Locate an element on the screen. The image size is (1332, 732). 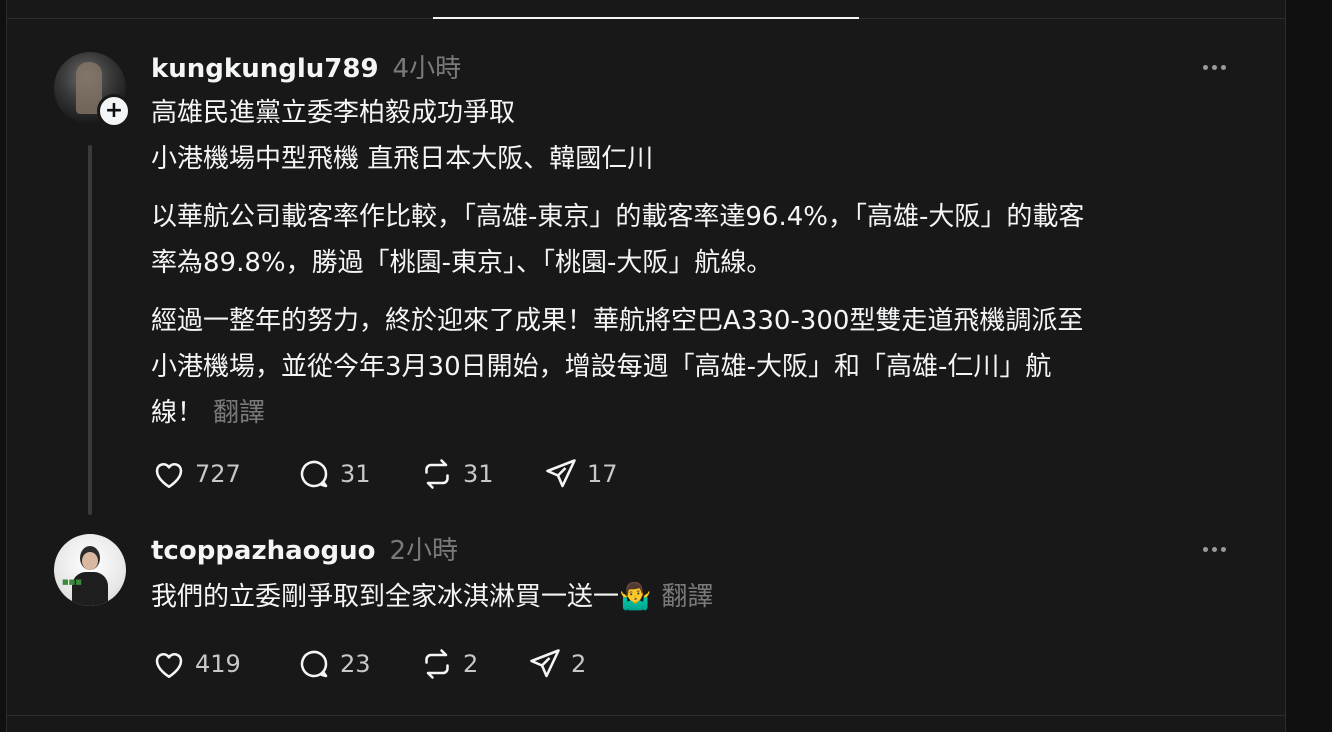
thread-connector-line is located at coordinates (90, 330).